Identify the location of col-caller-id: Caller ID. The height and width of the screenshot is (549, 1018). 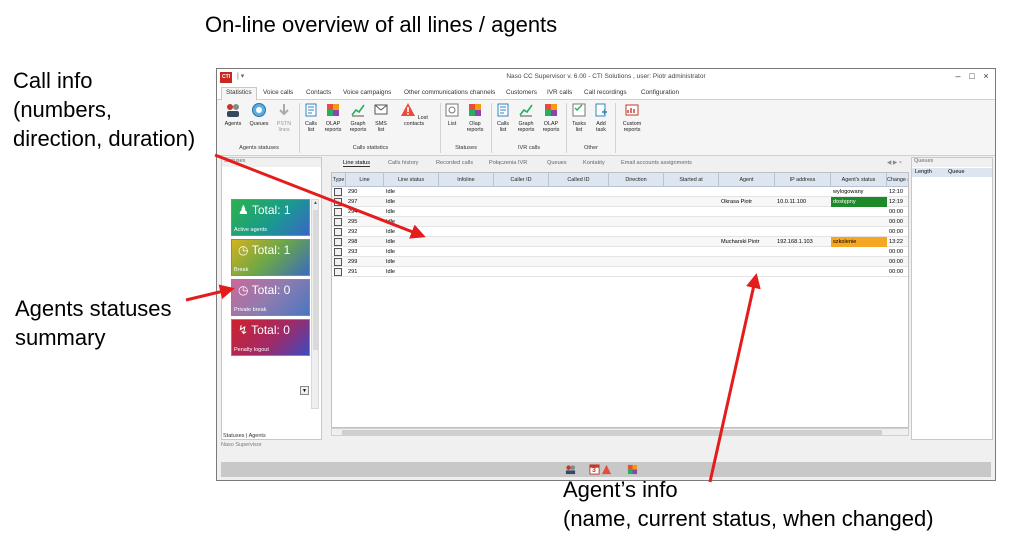
(521, 180).